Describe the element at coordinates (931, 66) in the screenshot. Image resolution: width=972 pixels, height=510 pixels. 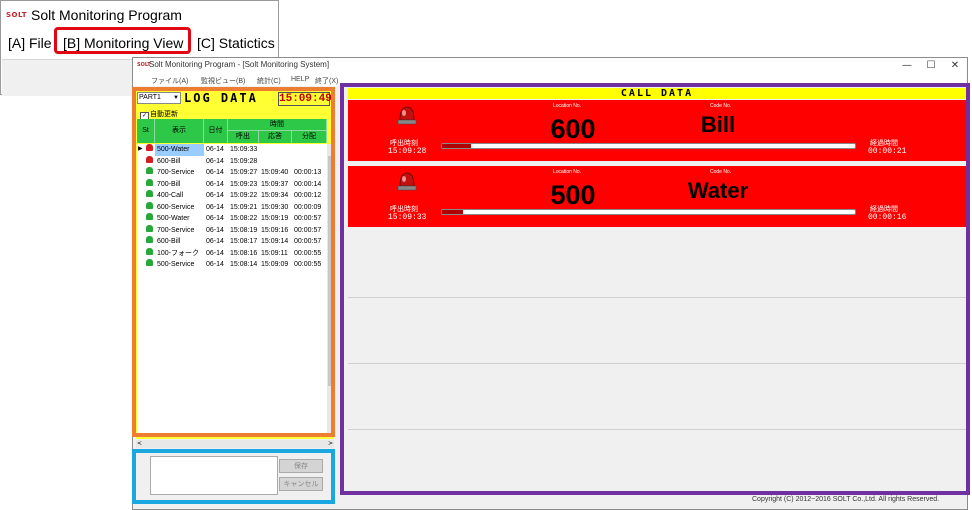
I see `maximize-icon: ☐` at that location.